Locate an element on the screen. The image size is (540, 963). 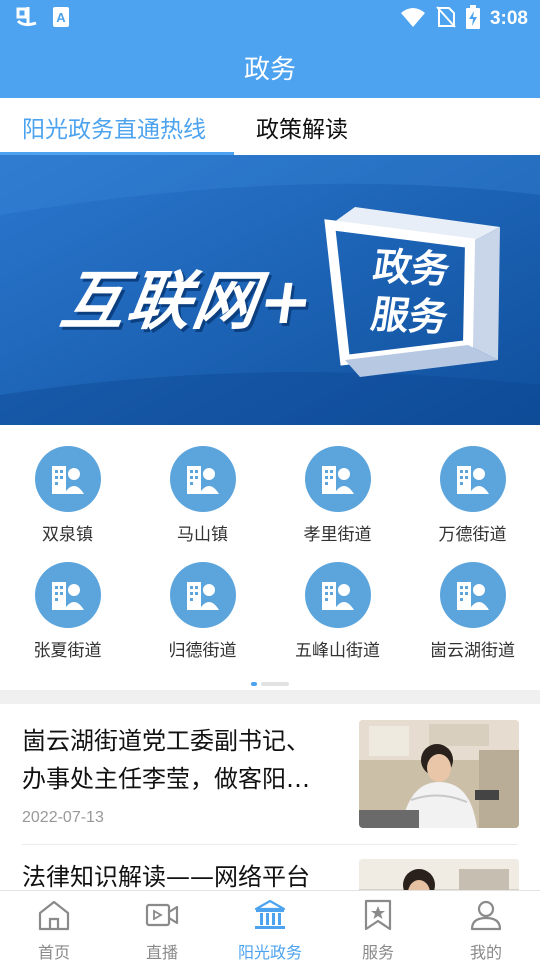
bottom-navigation: 首页 直播 阳光政务 服务 我的 is located at coordinates (270, 926).